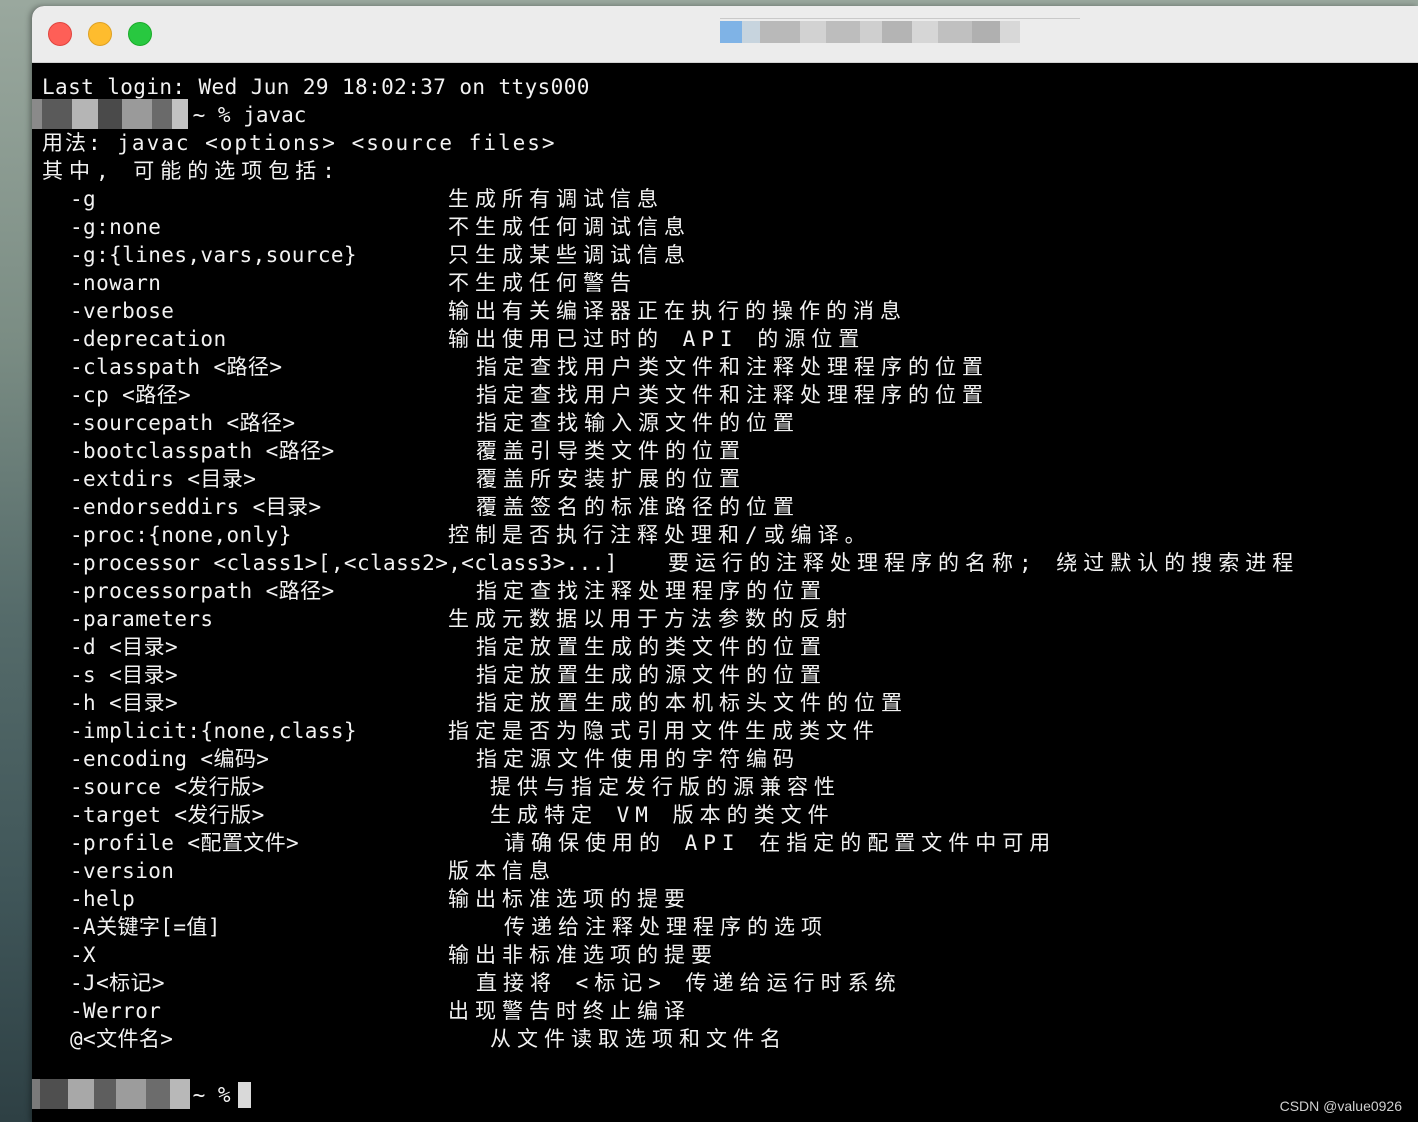 The width and height of the screenshot is (1418, 1122). Describe the element at coordinates (213, 255) in the screenshot. I see `option-flag: -g:{lines,vars,source}` at that location.